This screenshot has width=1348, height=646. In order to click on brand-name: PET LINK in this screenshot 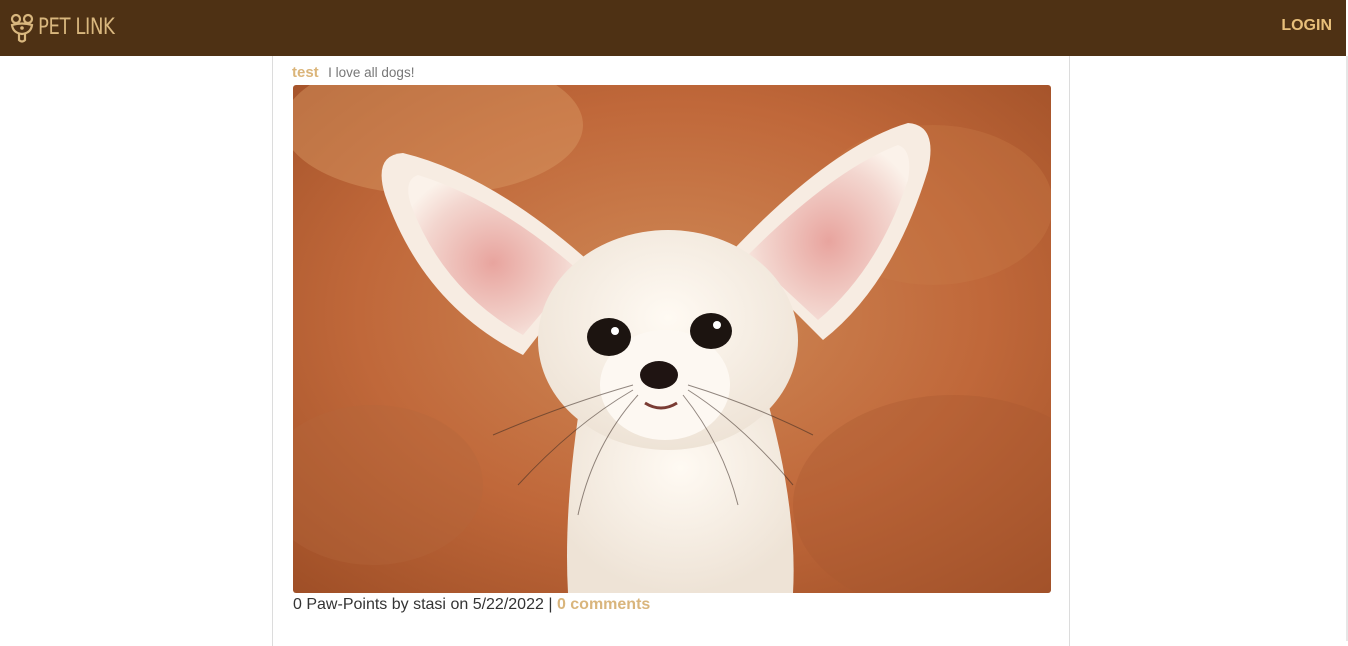, I will do `click(76, 27)`.